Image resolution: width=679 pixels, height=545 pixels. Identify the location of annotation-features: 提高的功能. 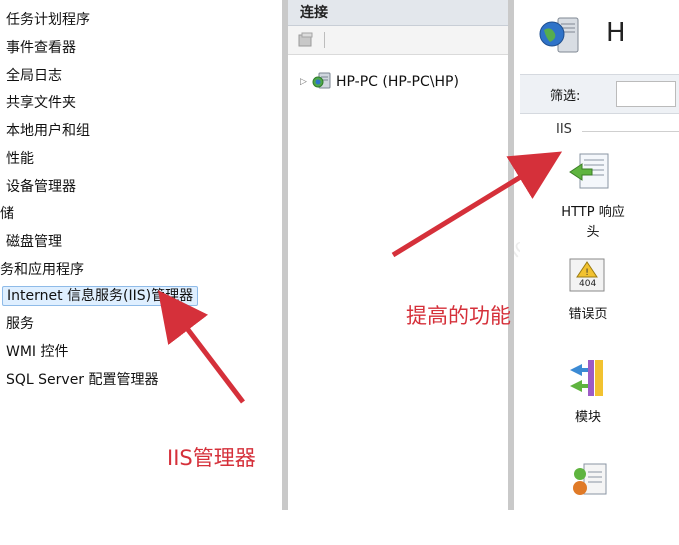
(458, 316).